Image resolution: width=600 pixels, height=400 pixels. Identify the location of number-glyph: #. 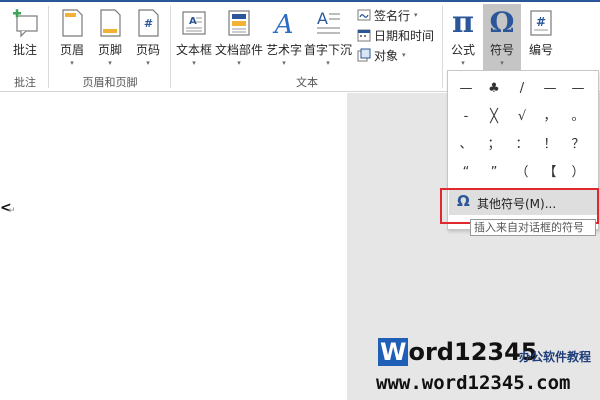
(541, 22).